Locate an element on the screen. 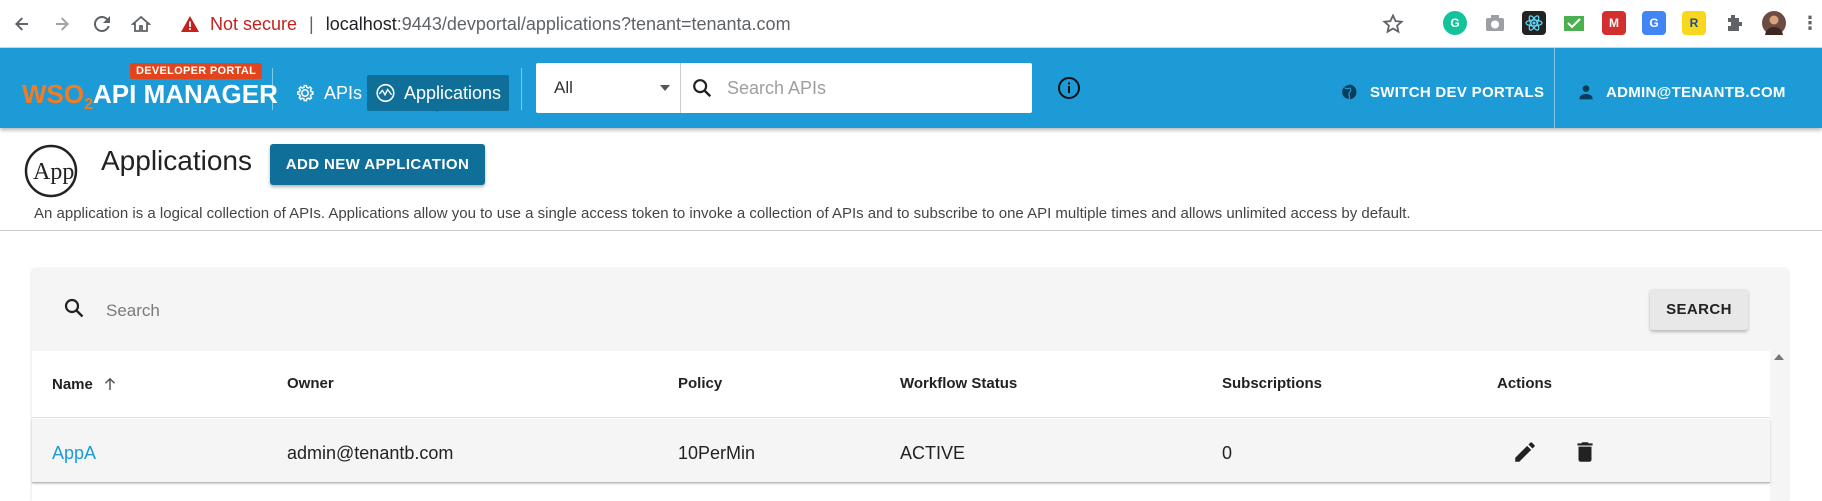  switch-dev-portals-button: SWITCH DEV PORTALS is located at coordinates (1442, 92).